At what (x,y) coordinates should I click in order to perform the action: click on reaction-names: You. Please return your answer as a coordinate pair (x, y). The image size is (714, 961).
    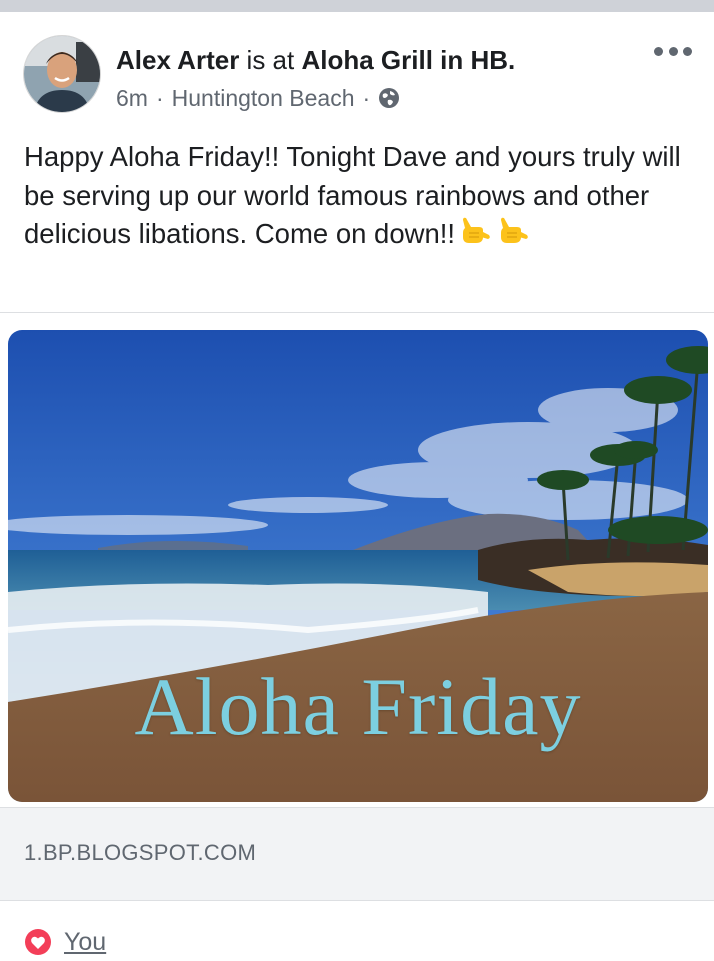
    Looking at the image, I should click on (85, 942).